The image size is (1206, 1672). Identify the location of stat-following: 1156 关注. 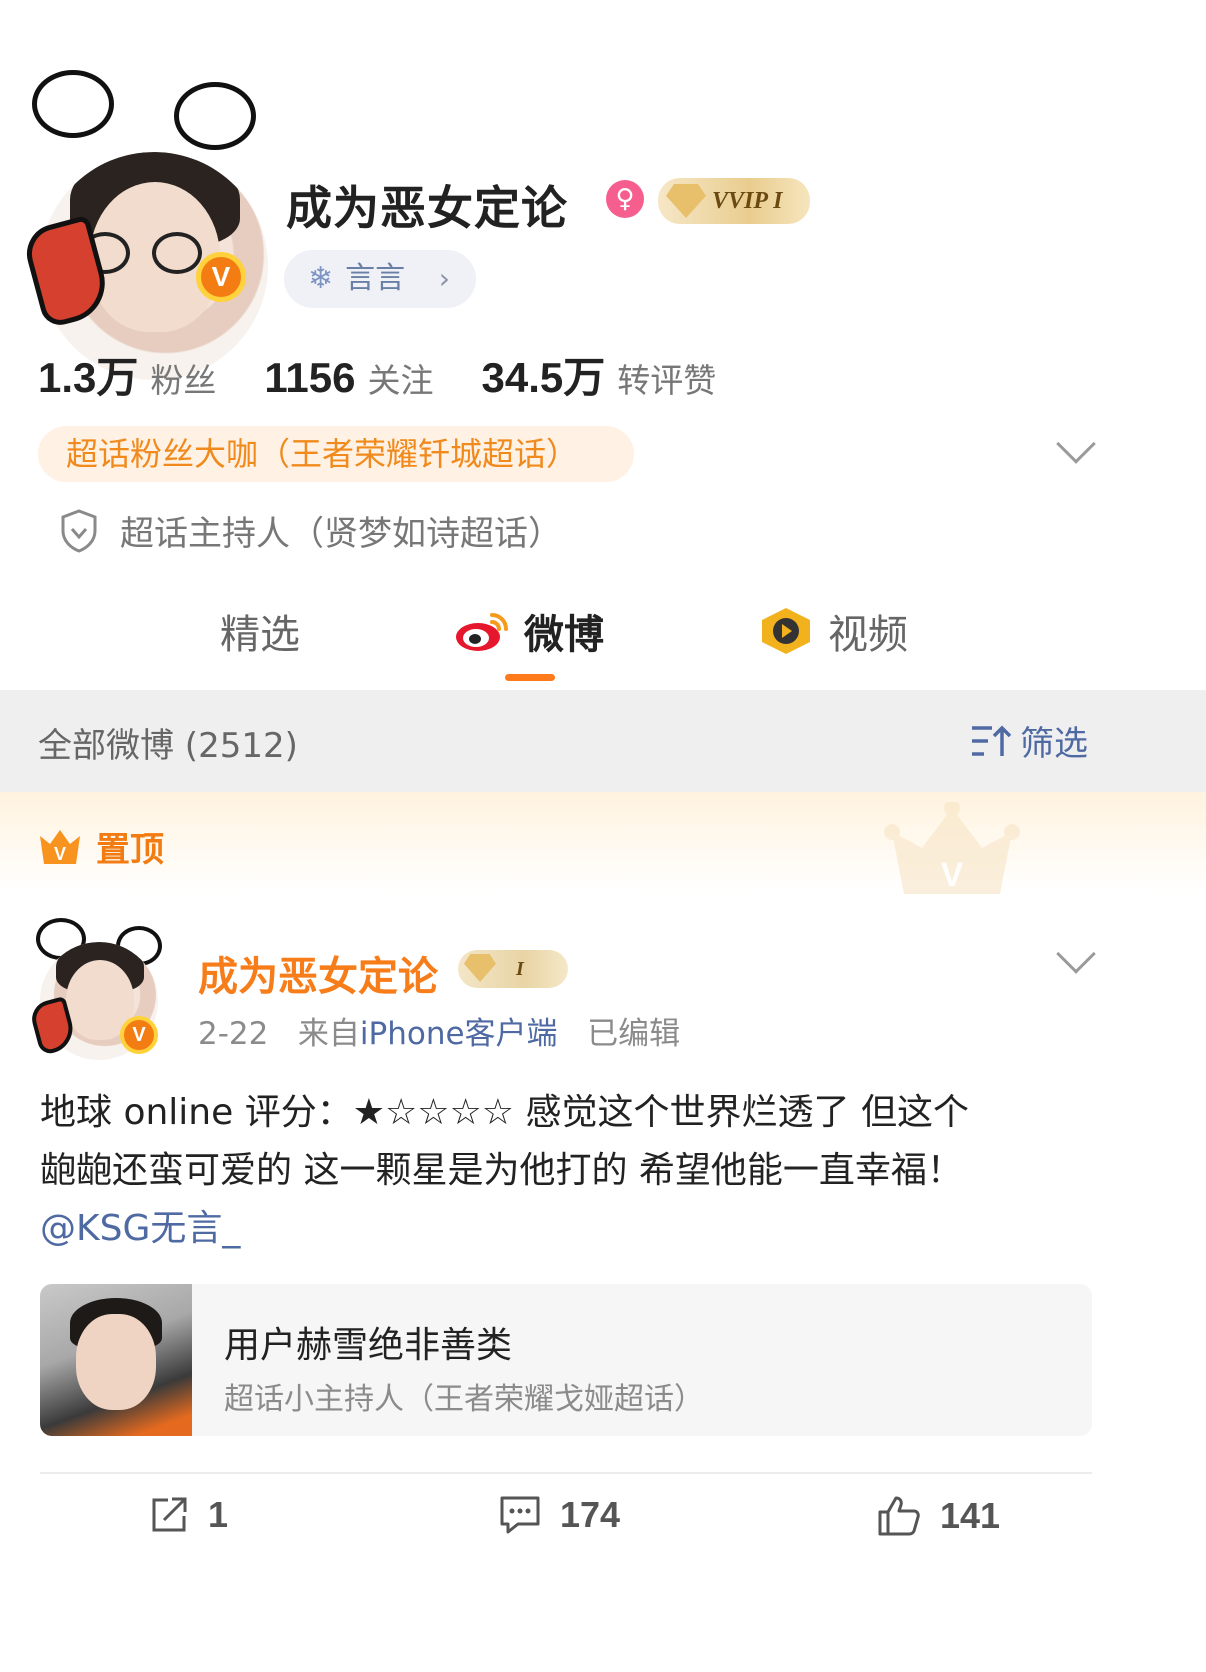
(348, 378).